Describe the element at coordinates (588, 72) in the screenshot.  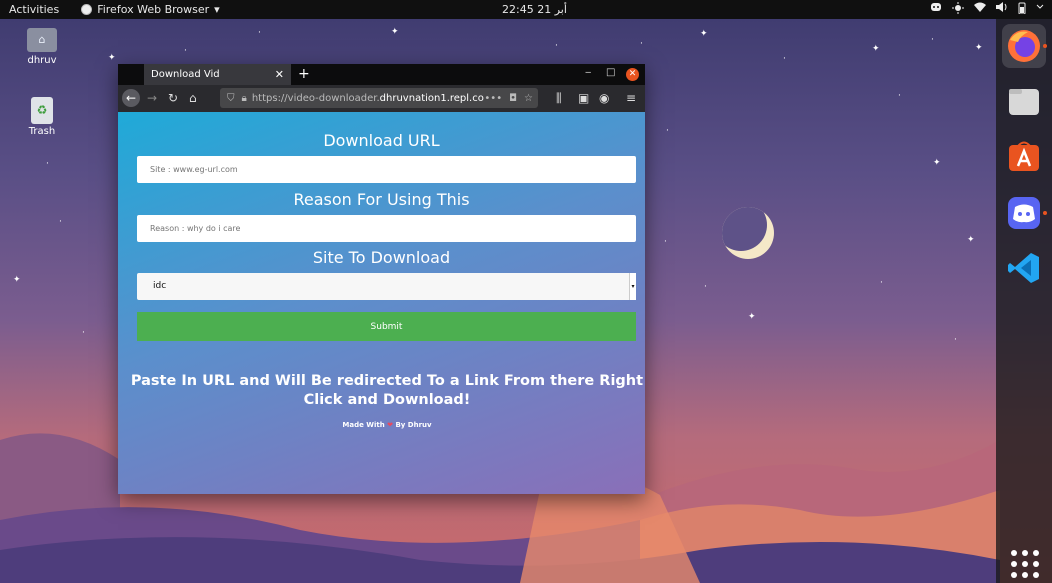
I see `minimize-icon: ‒` at that location.